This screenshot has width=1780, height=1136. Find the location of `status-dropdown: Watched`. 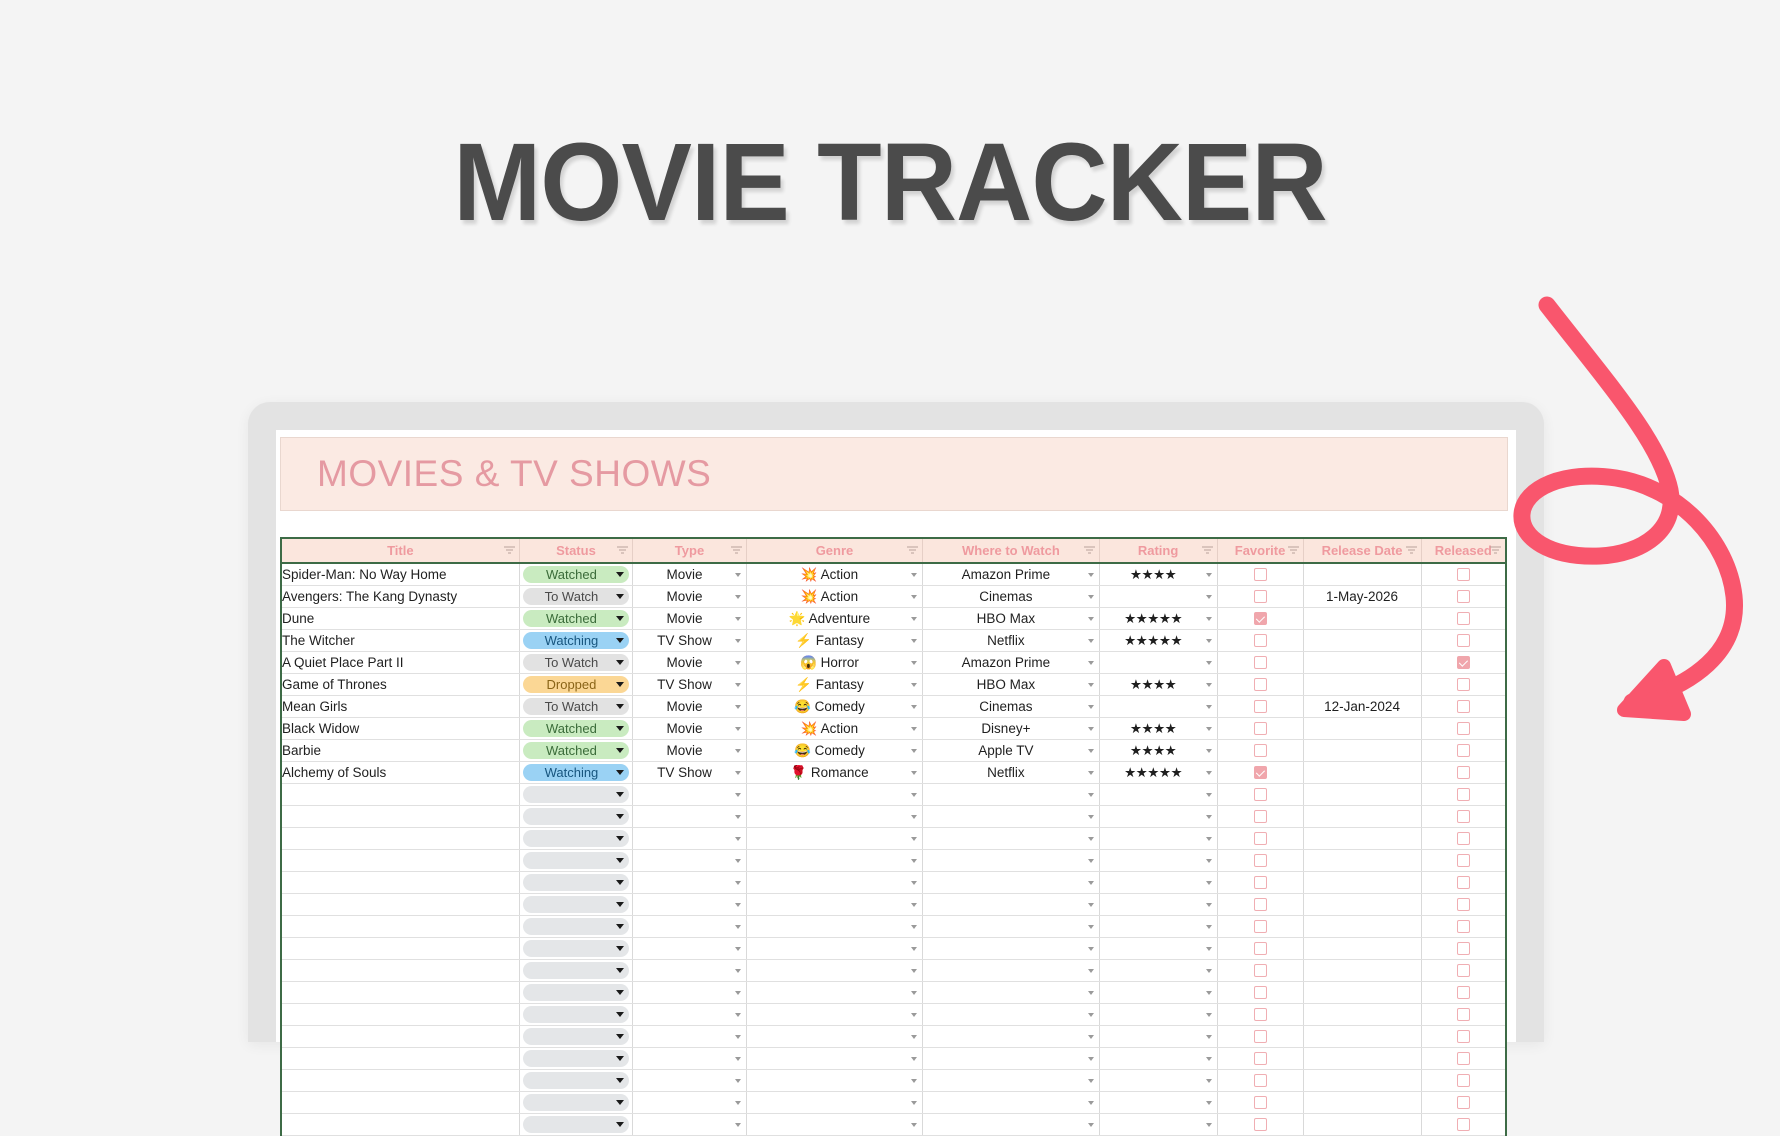

status-dropdown: Watched is located at coordinates (576, 574).